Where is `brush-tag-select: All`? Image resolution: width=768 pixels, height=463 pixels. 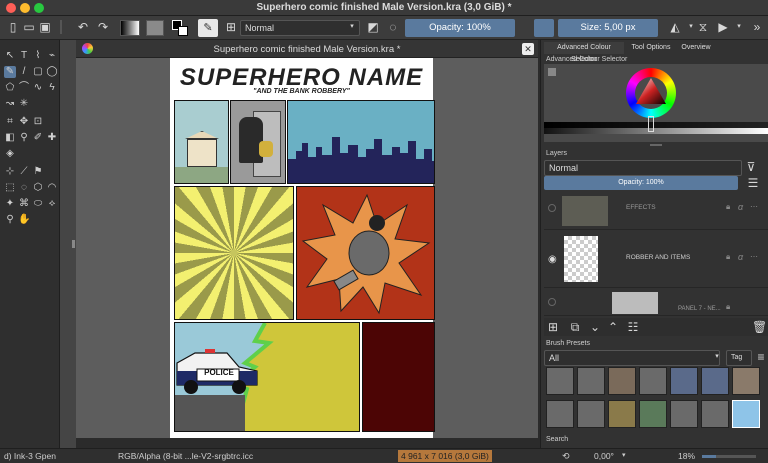
brush-tag-select: All is located at coordinates (632, 358).